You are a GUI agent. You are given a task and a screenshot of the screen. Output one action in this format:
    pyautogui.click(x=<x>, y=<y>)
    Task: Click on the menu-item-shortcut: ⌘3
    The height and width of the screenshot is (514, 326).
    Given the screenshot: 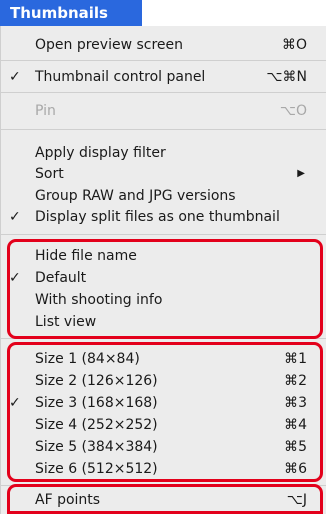 What is the action you would take?
    pyautogui.click(x=295, y=403)
    